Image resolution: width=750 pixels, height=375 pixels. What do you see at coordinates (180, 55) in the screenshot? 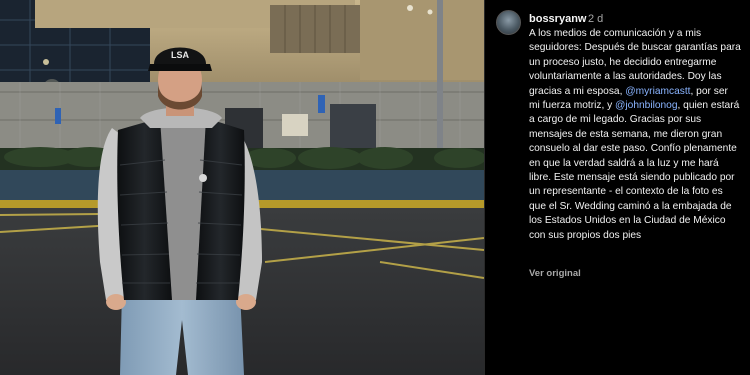
I see `cap-logo: LSA` at bounding box center [180, 55].